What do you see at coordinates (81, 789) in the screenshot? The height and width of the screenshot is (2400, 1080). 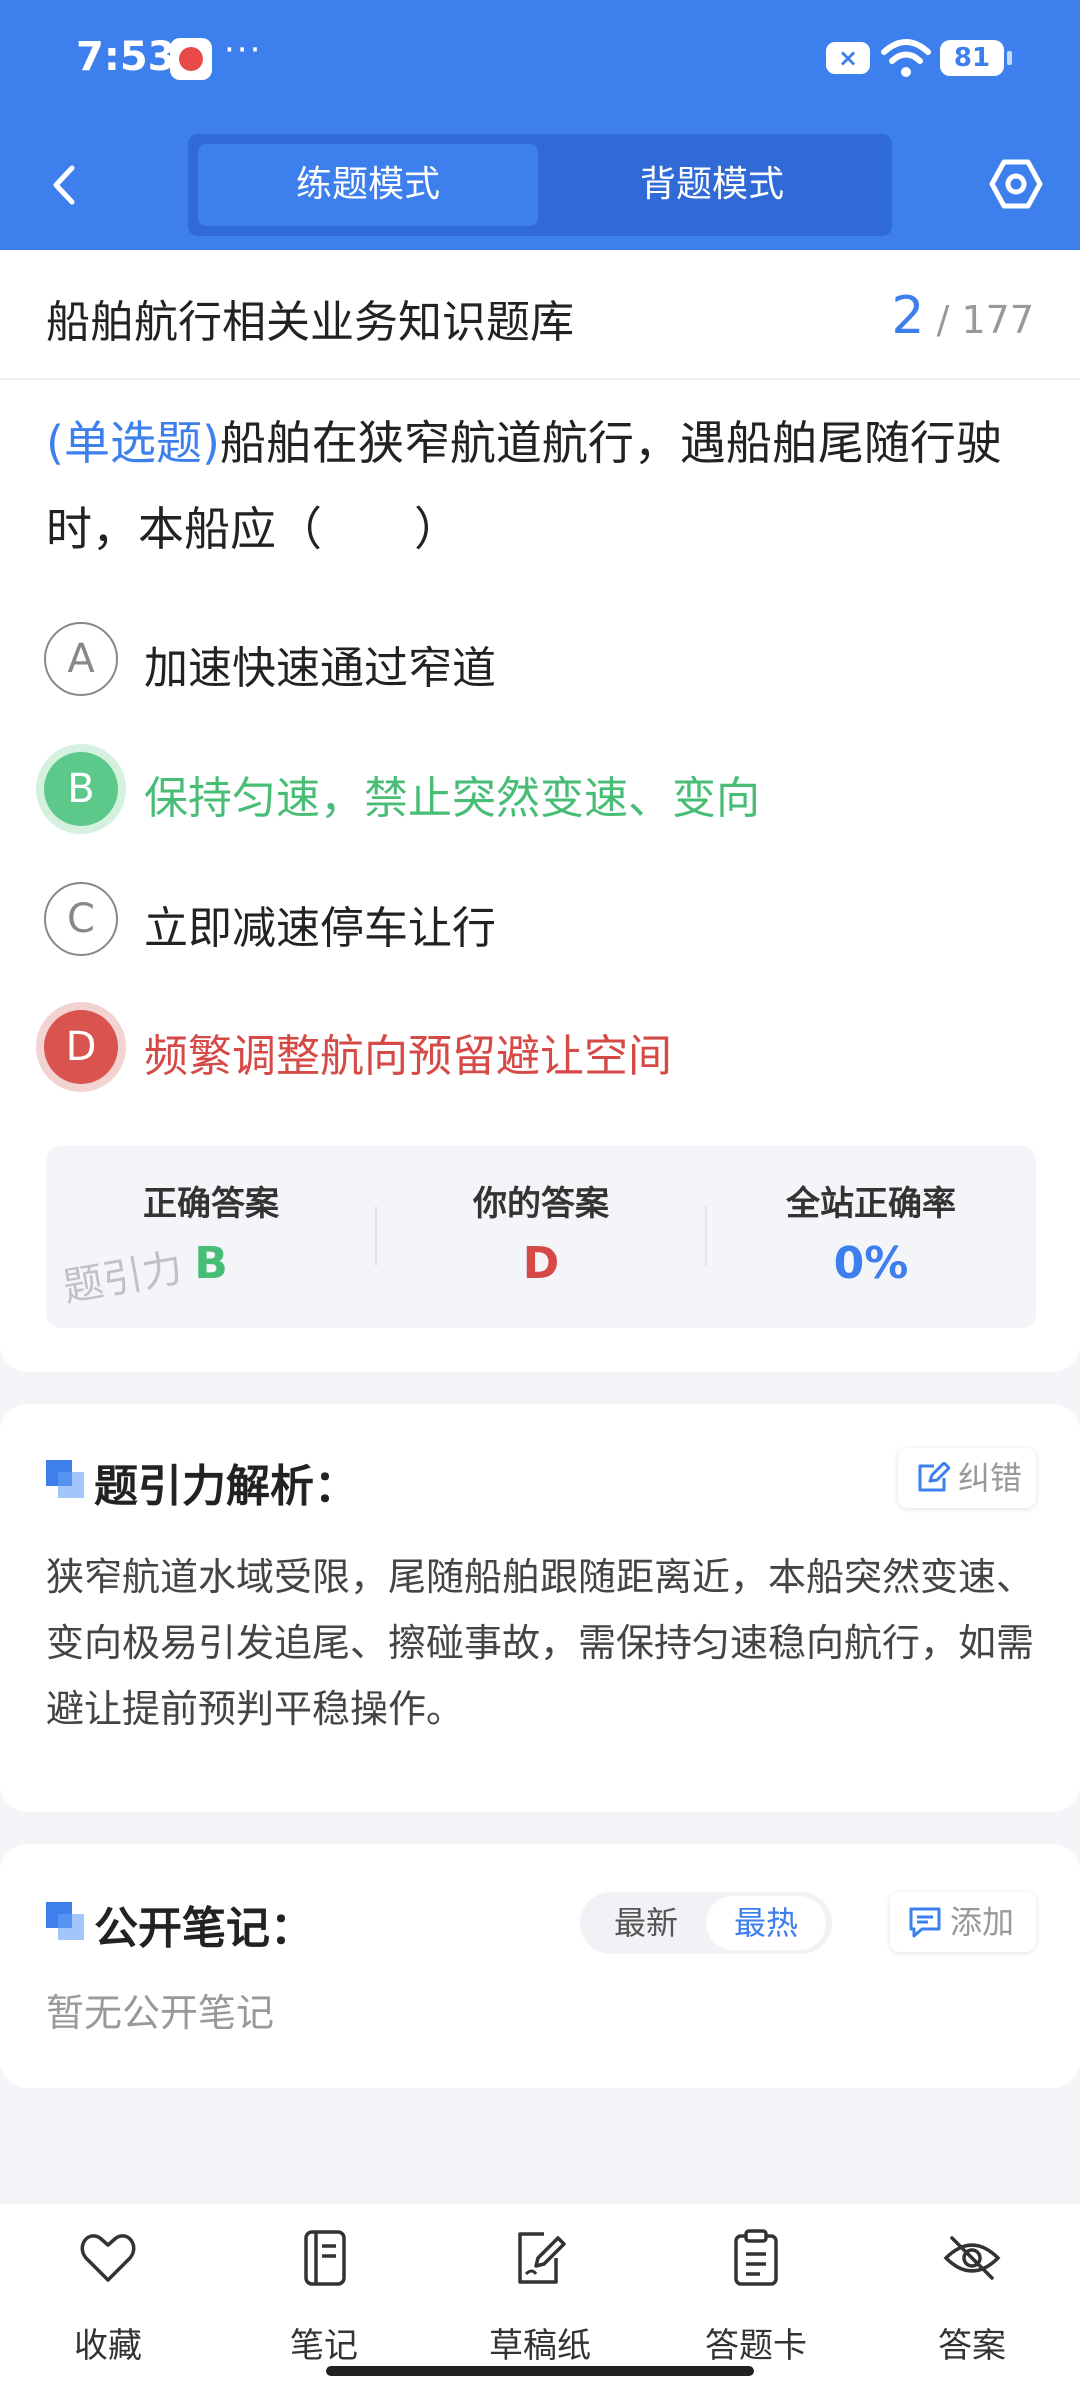 I see `option-letter: B` at bounding box center [81, 789].